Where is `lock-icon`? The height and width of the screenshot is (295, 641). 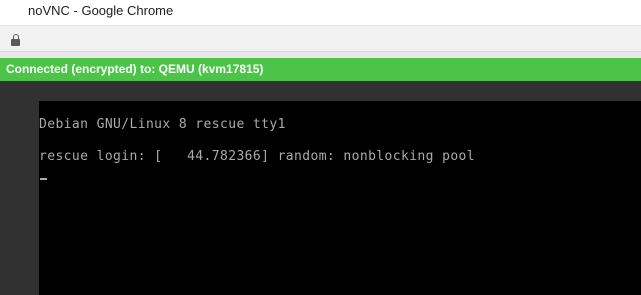
lock-icon is located at coordinates (15, 40).